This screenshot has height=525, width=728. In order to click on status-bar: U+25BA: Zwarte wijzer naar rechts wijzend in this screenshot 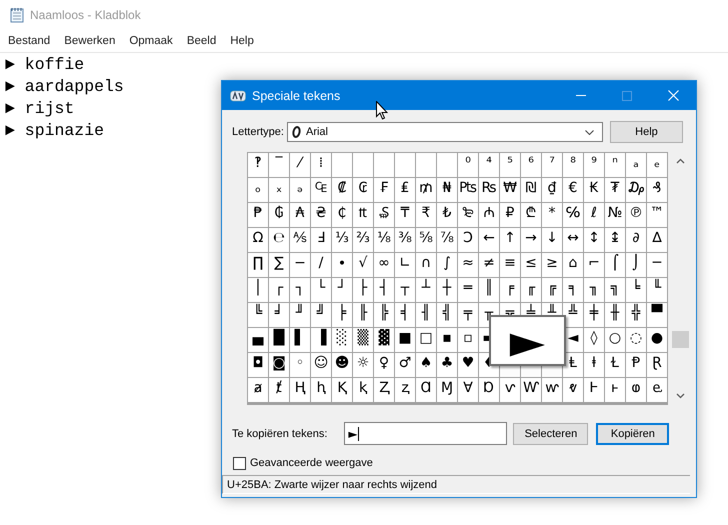, I will do `click(456, 484)`.